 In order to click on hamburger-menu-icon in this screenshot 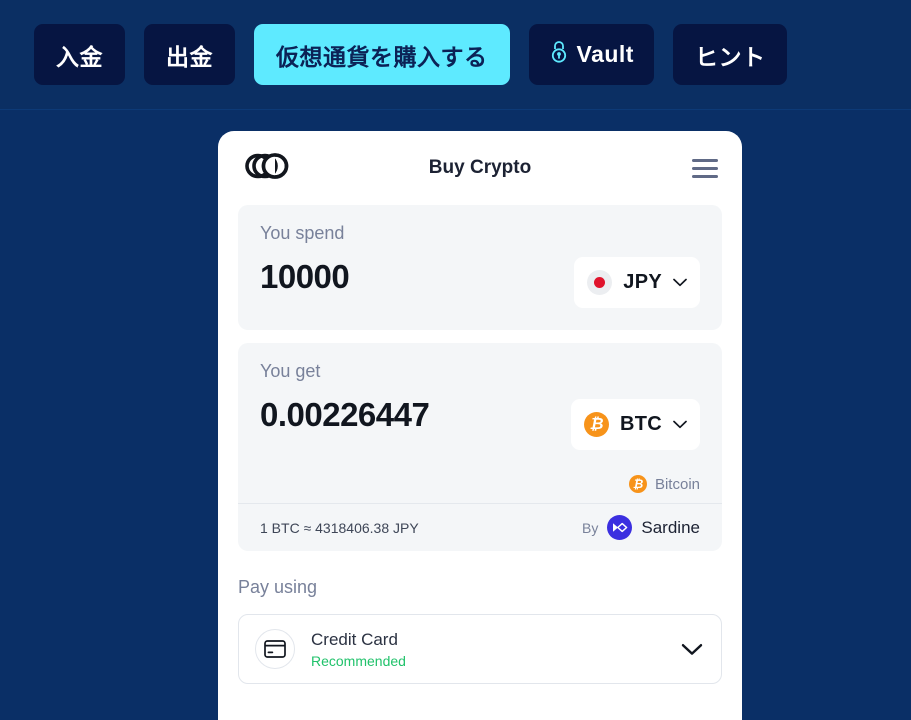, I will do `click(705, 168)`.